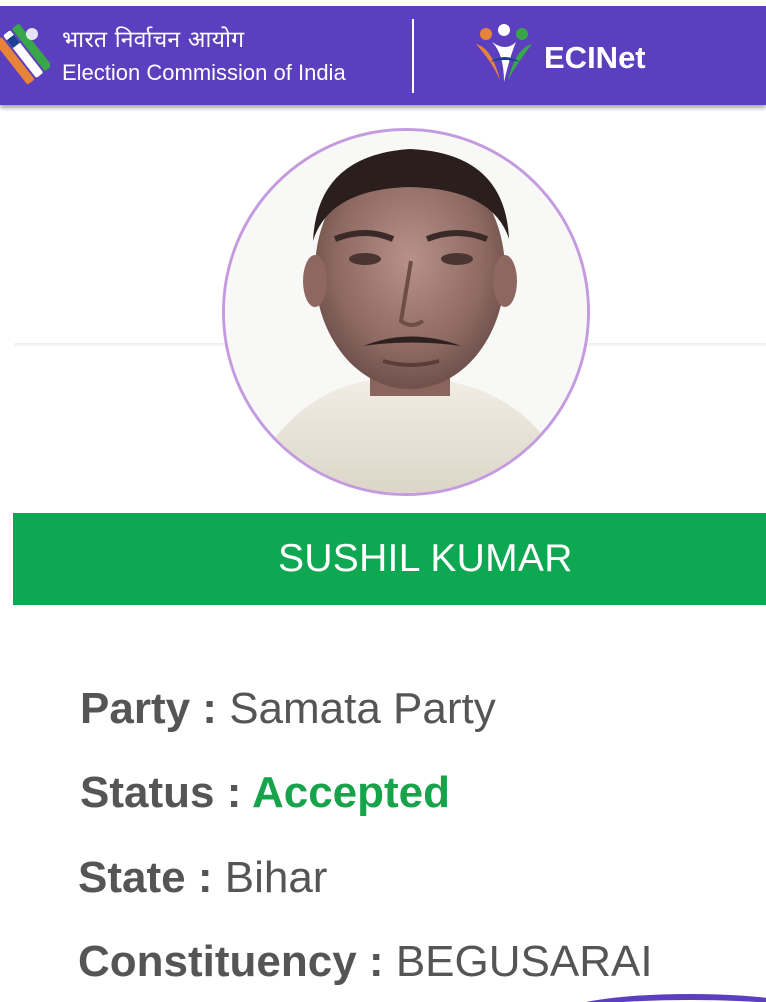 The width and height of the screenshot is (766, 1002). Describe the element at coordinates (504, 53) in the screenshot. I see `ecinet-people-icon` at that location.